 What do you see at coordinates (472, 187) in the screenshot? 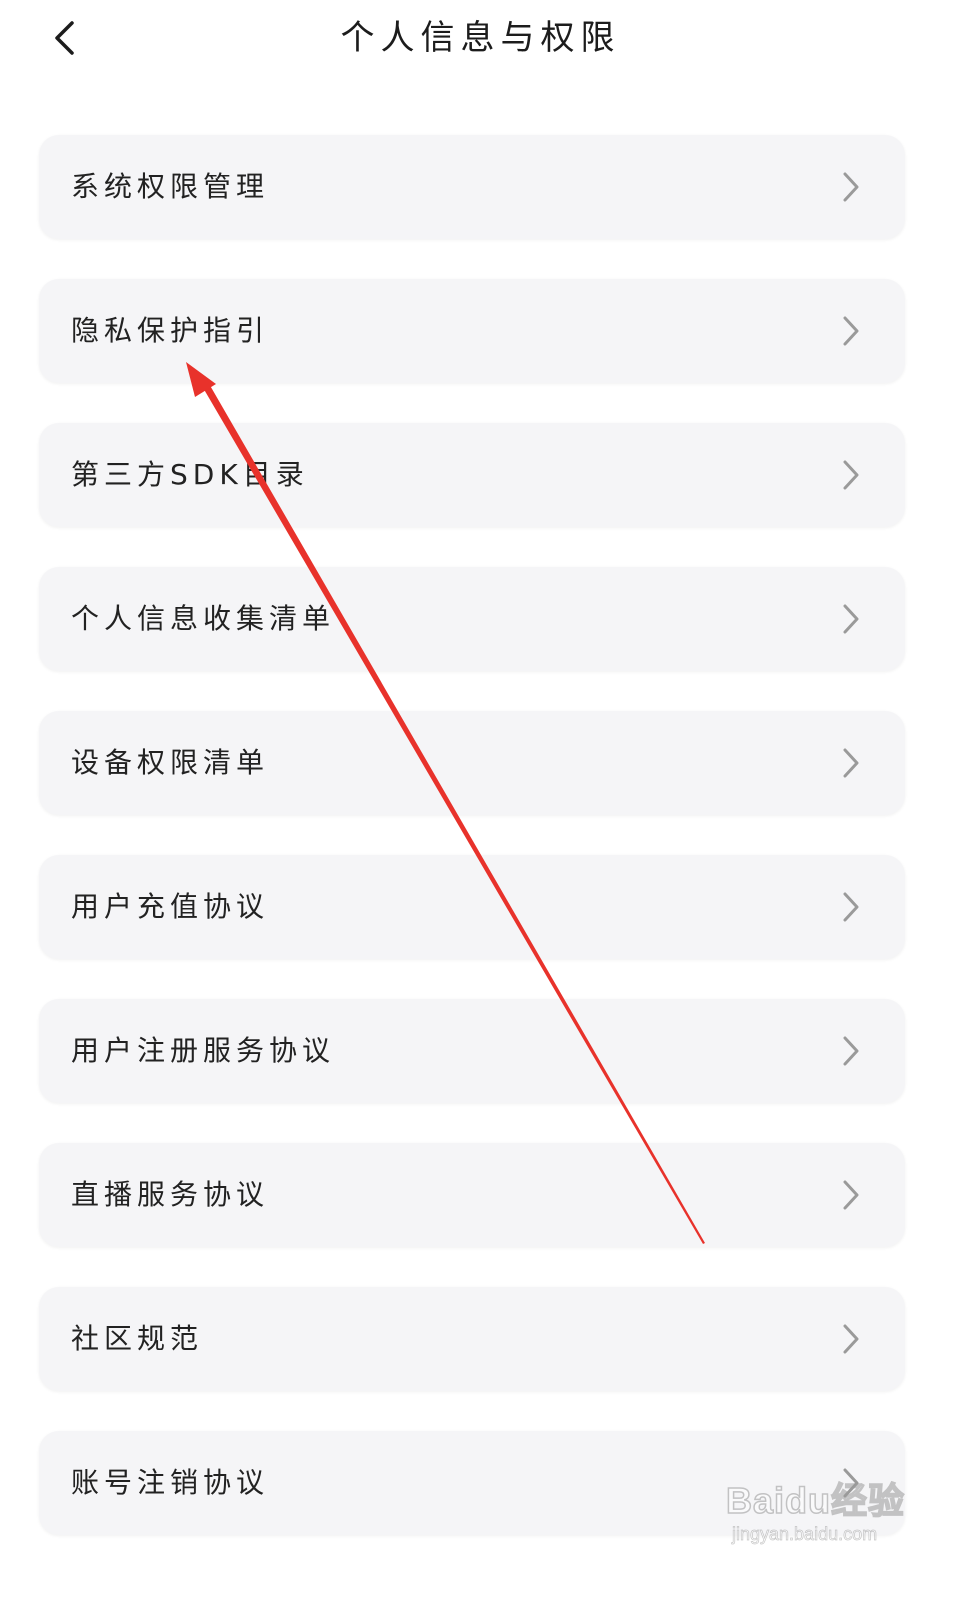
I see `menu-item-system-permission-management: 系统权限管理` at bounding box center [472, 187].